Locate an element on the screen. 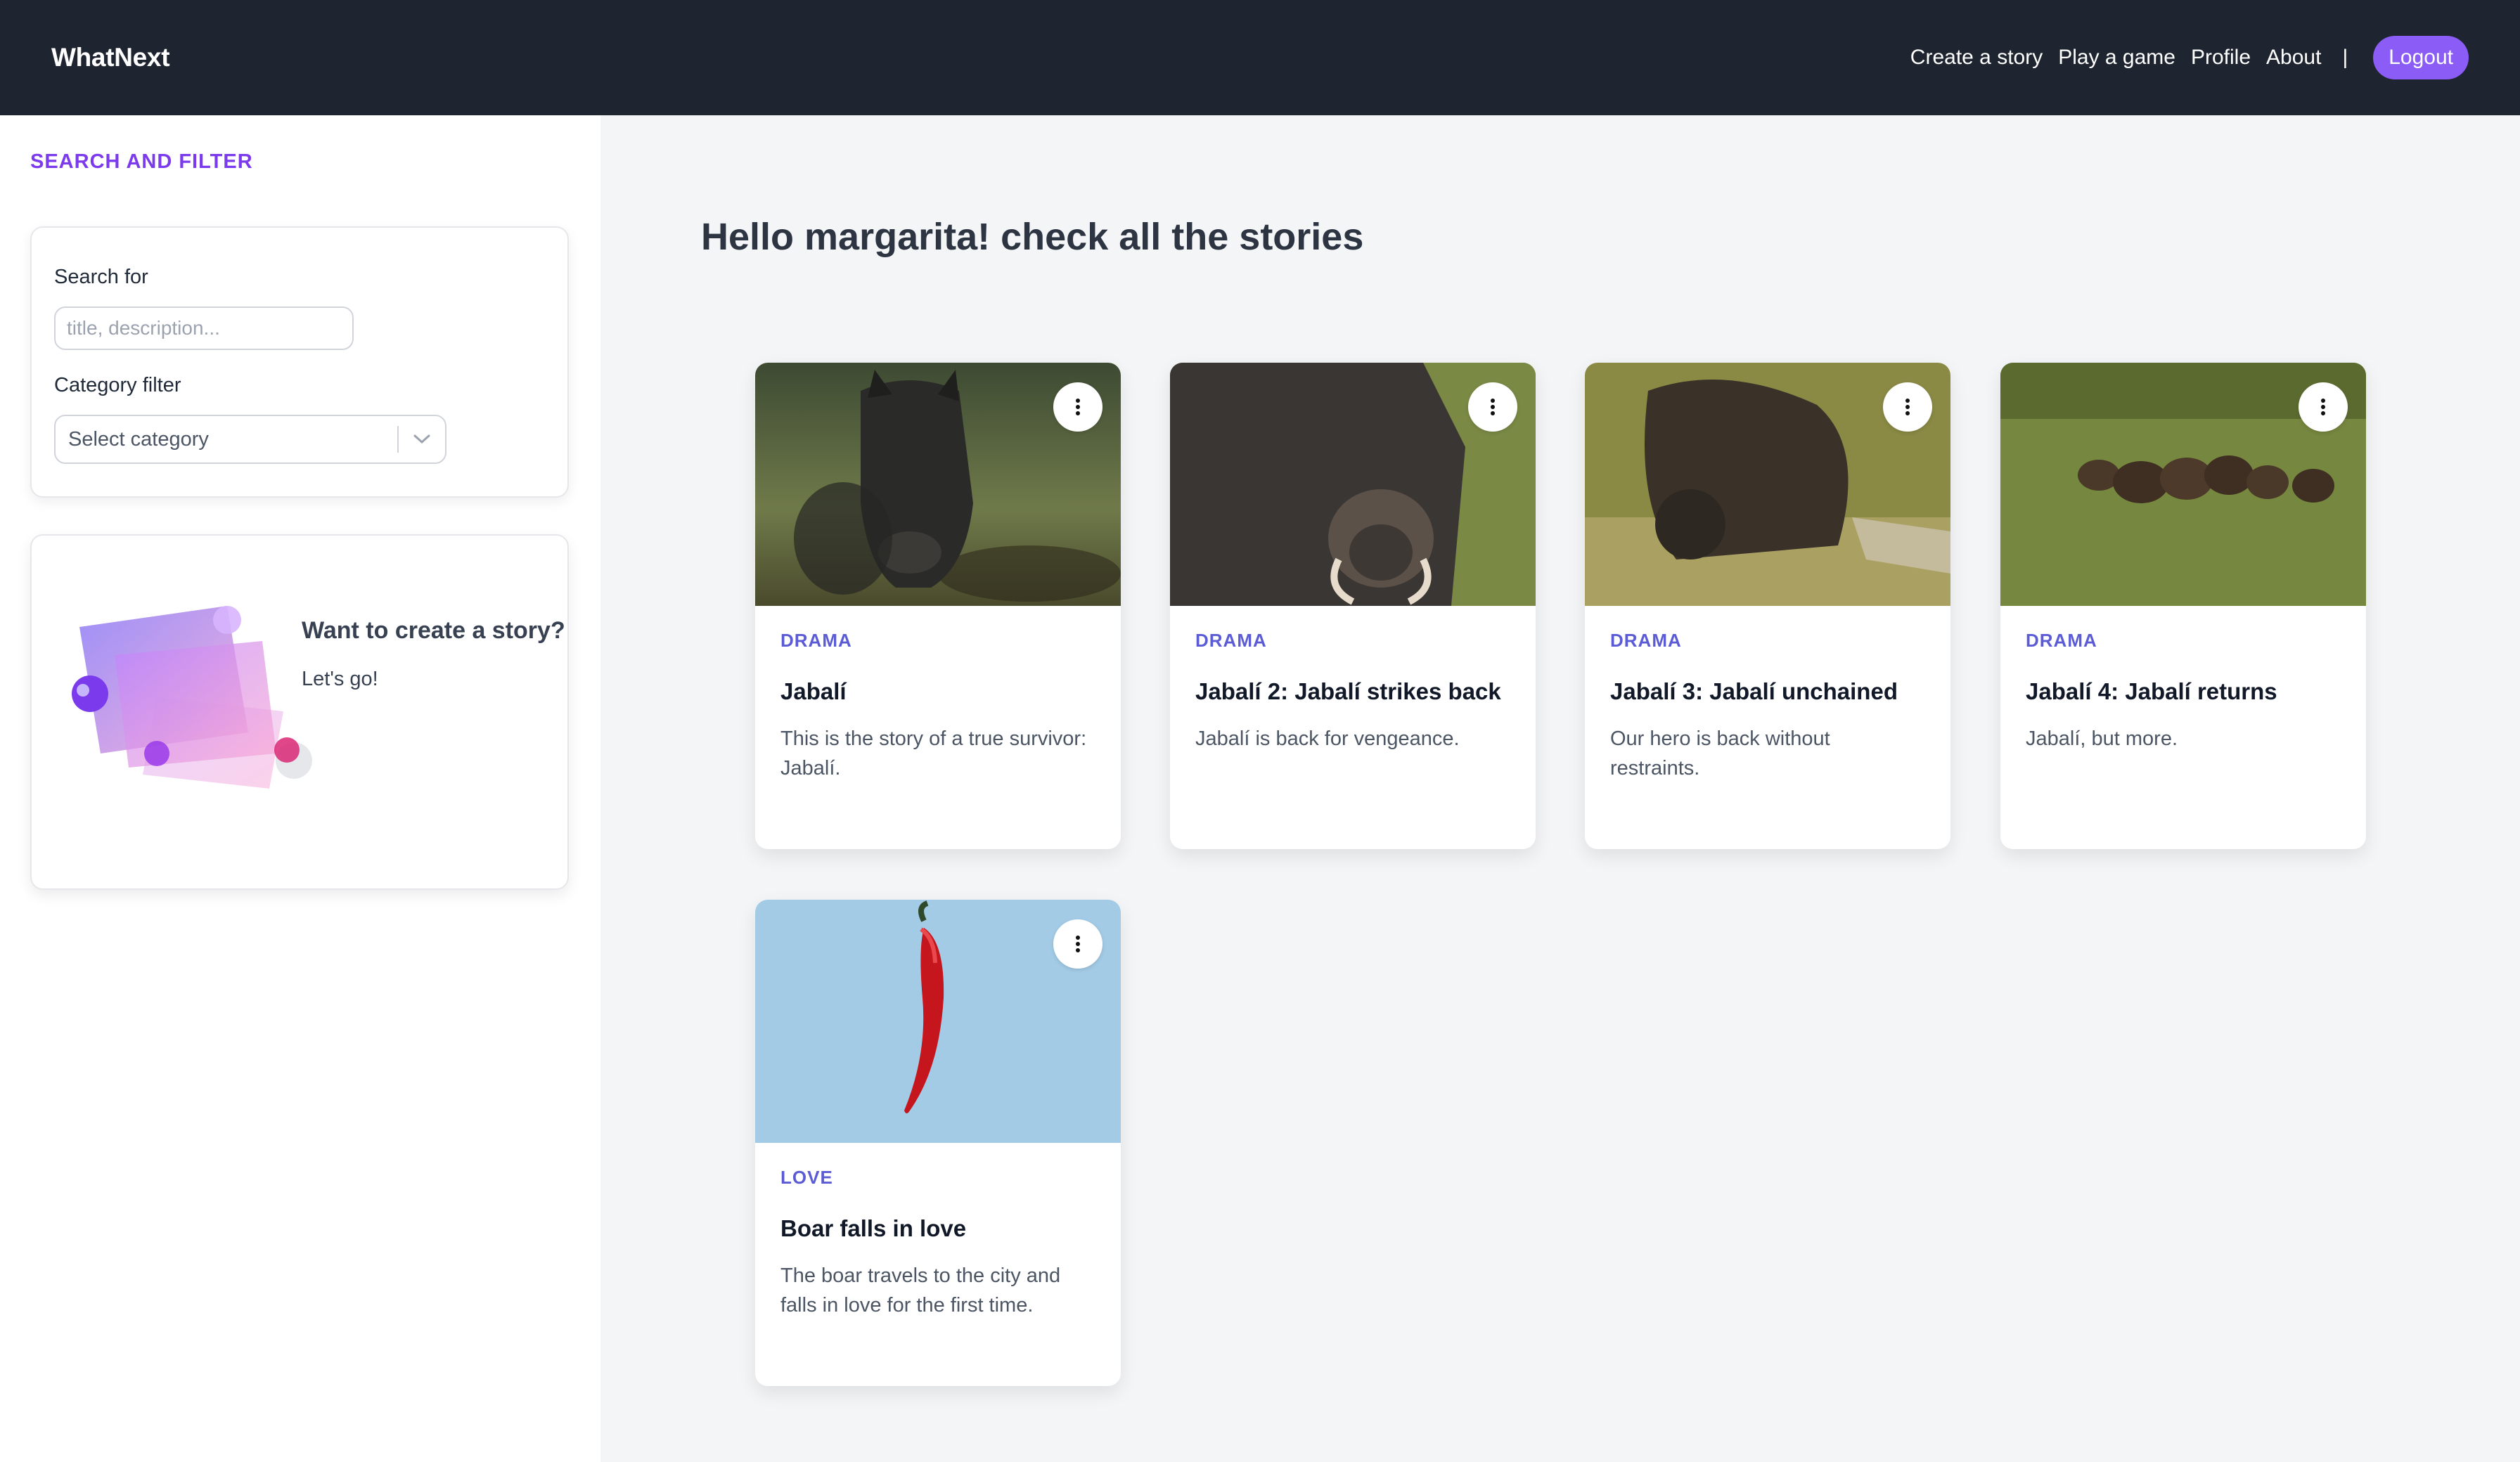  story-title: Boar falls in love is located at coordinates (873, 1228).